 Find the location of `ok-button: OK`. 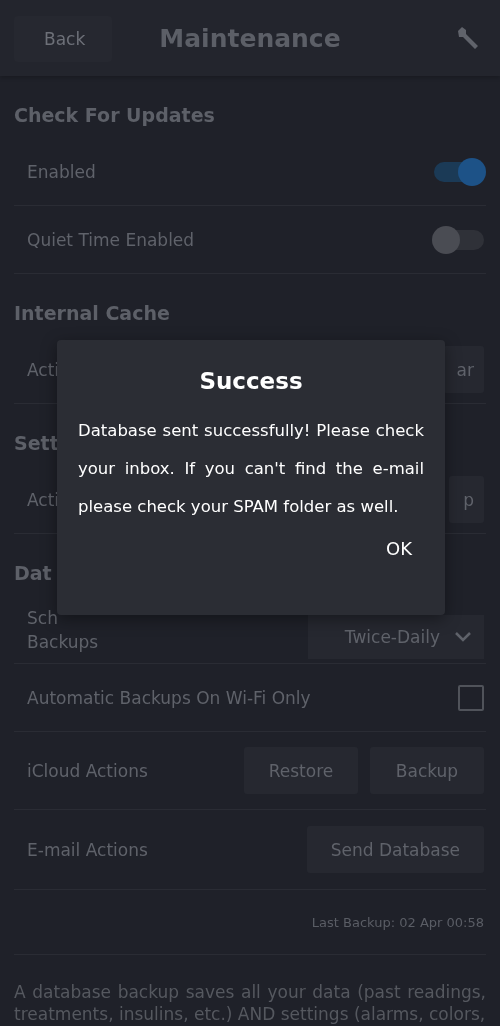

ok-button: OK is located at coordinates (399, 548).